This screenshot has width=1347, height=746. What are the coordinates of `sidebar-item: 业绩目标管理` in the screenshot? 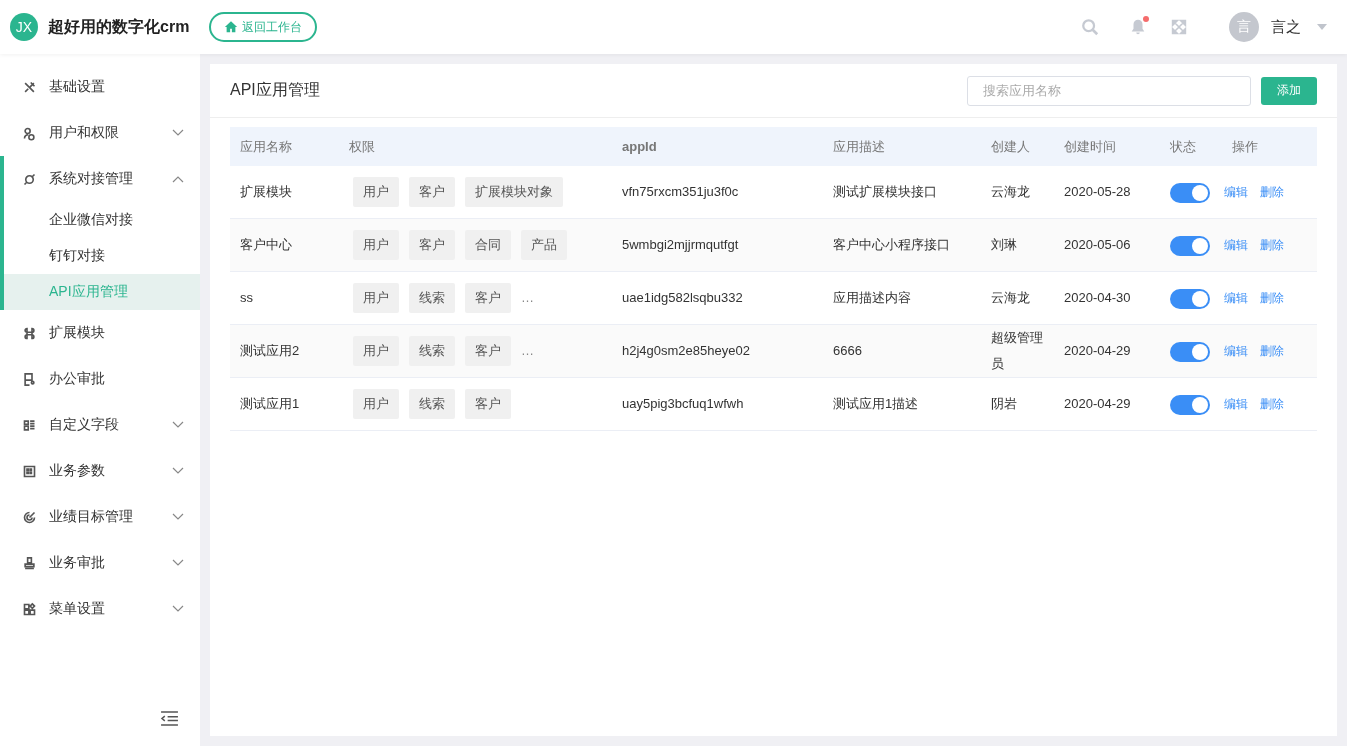 It's located at (100, 517).